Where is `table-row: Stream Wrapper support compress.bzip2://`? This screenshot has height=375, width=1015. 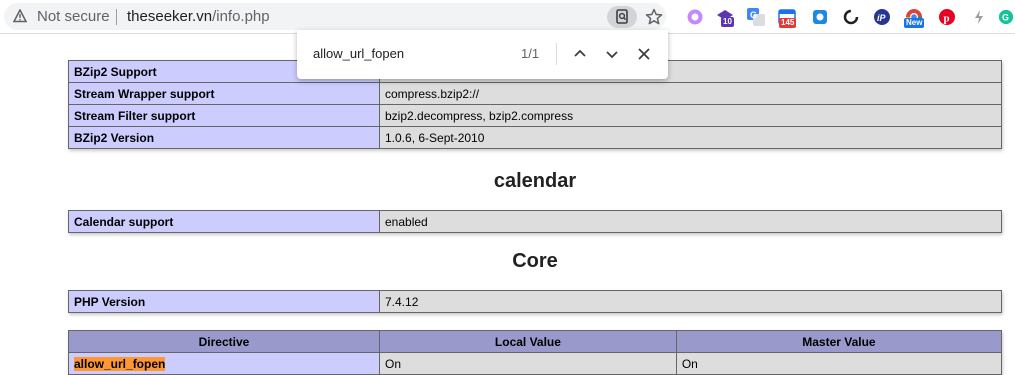
table-row: Stream Wrapper support compress.bzip2:// is located at coordinates (535, 93).